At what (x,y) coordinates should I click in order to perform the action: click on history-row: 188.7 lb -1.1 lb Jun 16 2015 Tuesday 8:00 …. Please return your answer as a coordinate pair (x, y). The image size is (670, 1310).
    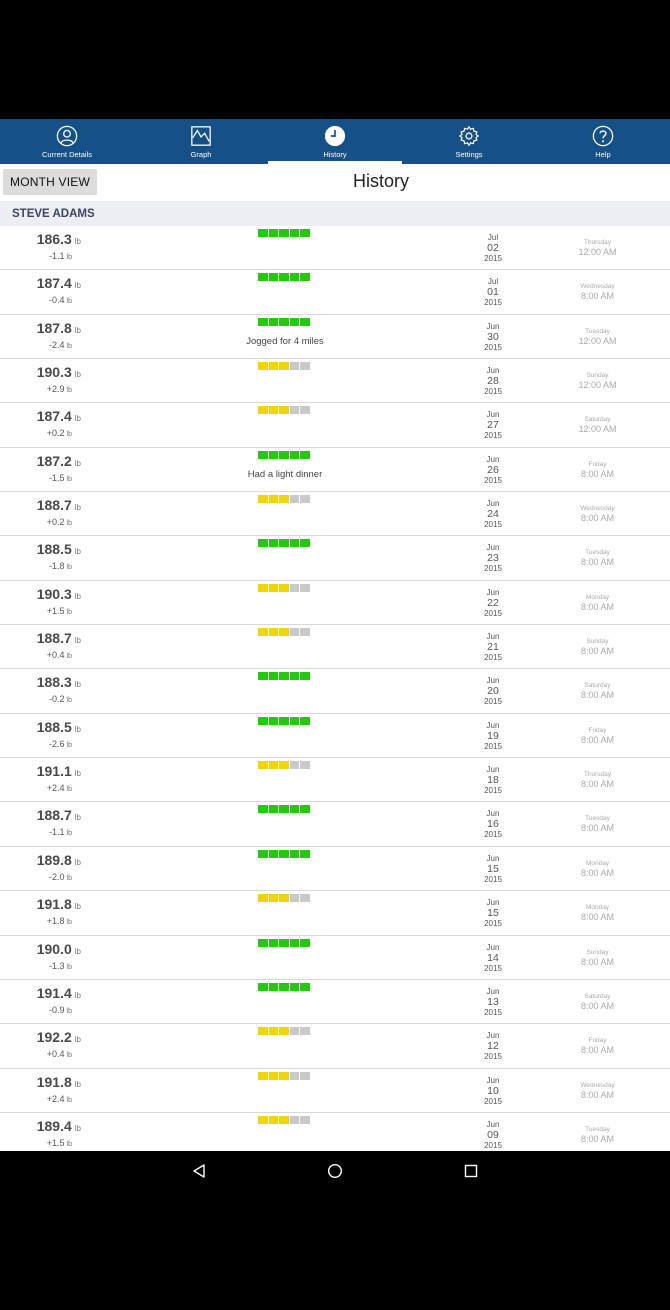
    Looking at the image, I should click on (335, 824).